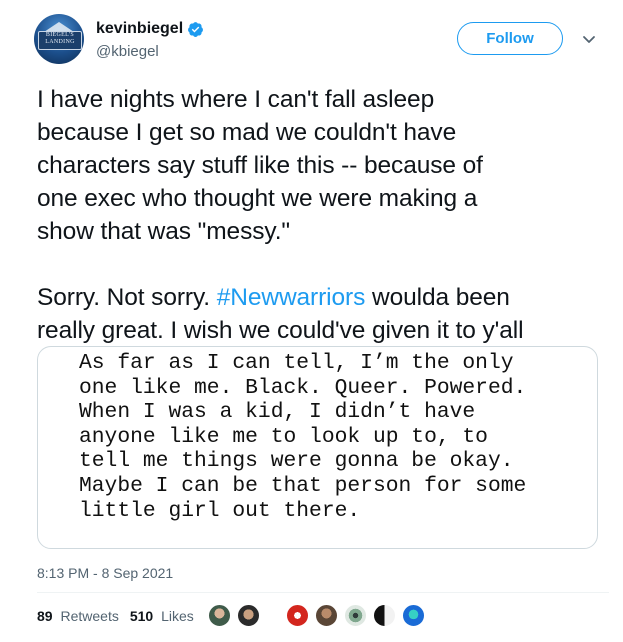 This screenshot has height=642, width=623. I want to click on likes-count: 510, so click(141, 616).